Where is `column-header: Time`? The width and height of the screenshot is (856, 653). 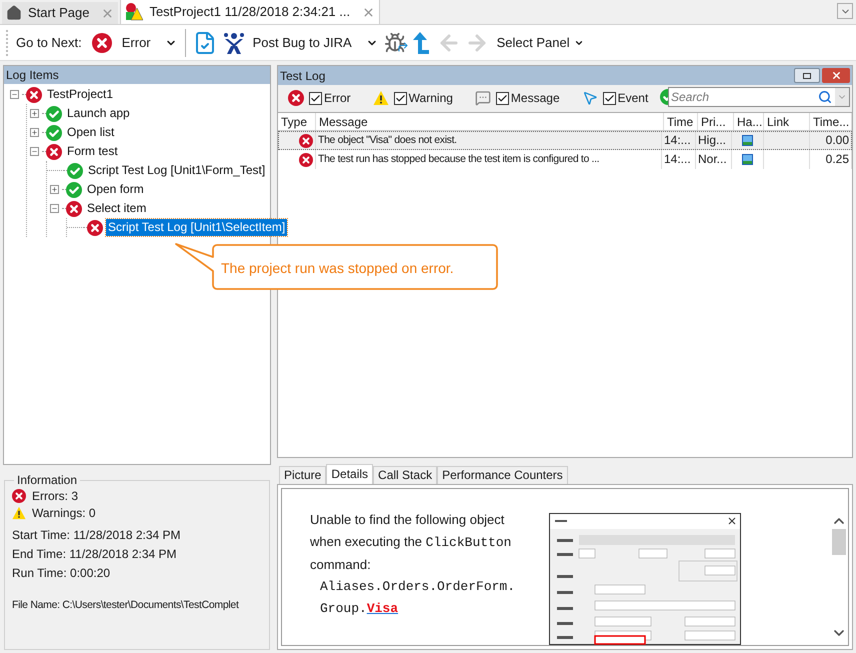
column-header: Time is located at coordinates (681, 121).